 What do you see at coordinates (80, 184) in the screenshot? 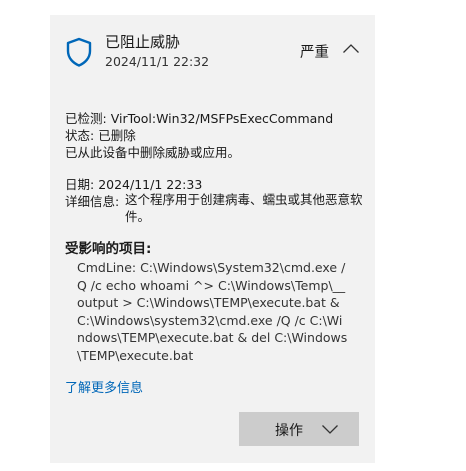
I see `date-label: 日期:` at bounding box center [80, 184].